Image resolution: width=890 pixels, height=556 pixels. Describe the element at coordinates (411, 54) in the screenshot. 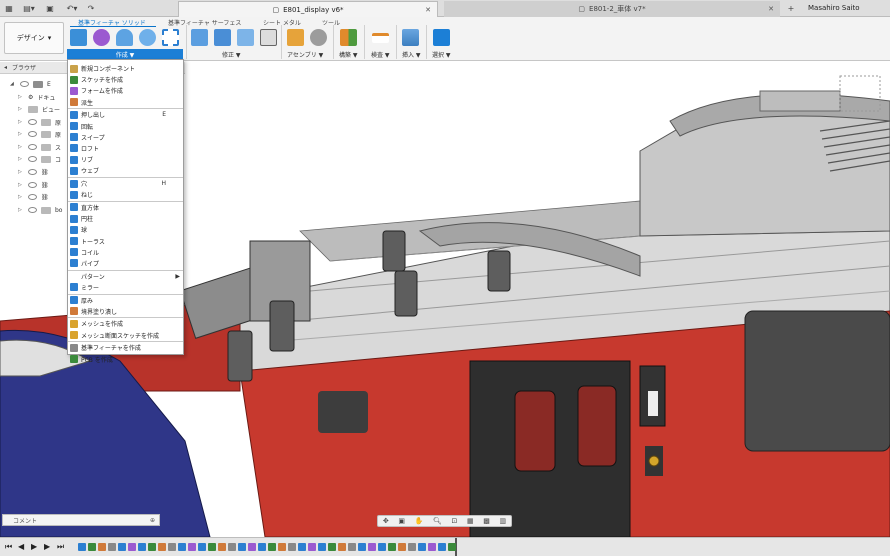

I see `insert-dropdown: 挿入 ▼` at that location.